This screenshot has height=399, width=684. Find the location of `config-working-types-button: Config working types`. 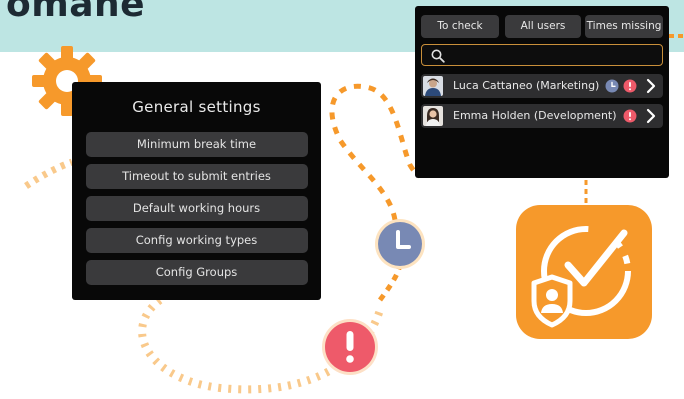

config-working-types-button: Config working types is located at coordinates (196, 240).